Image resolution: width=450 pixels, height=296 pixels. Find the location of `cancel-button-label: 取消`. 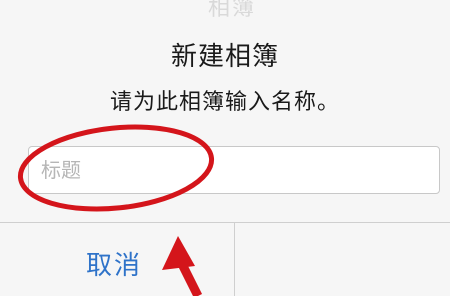

cancel-button-label: 取消 is located at coordinates (114, 266).